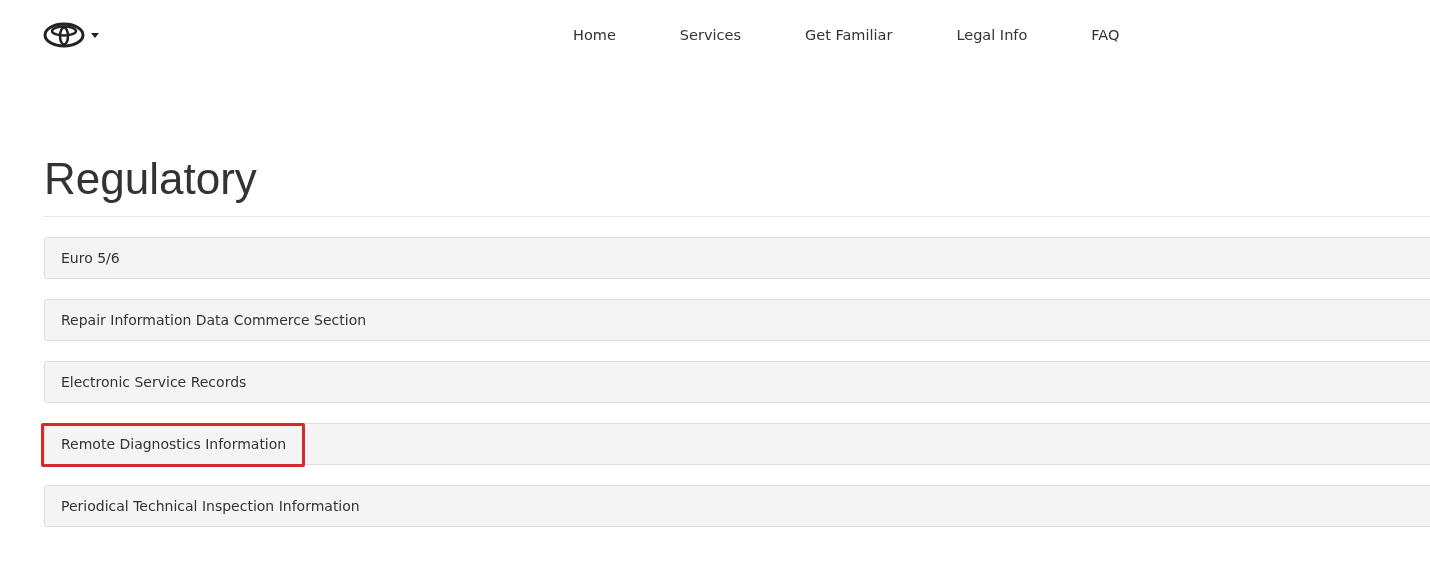  What do you see at coordinates (64, 35) in the screenshot?
I see `logo-icon` at bounding box center [64, 35].